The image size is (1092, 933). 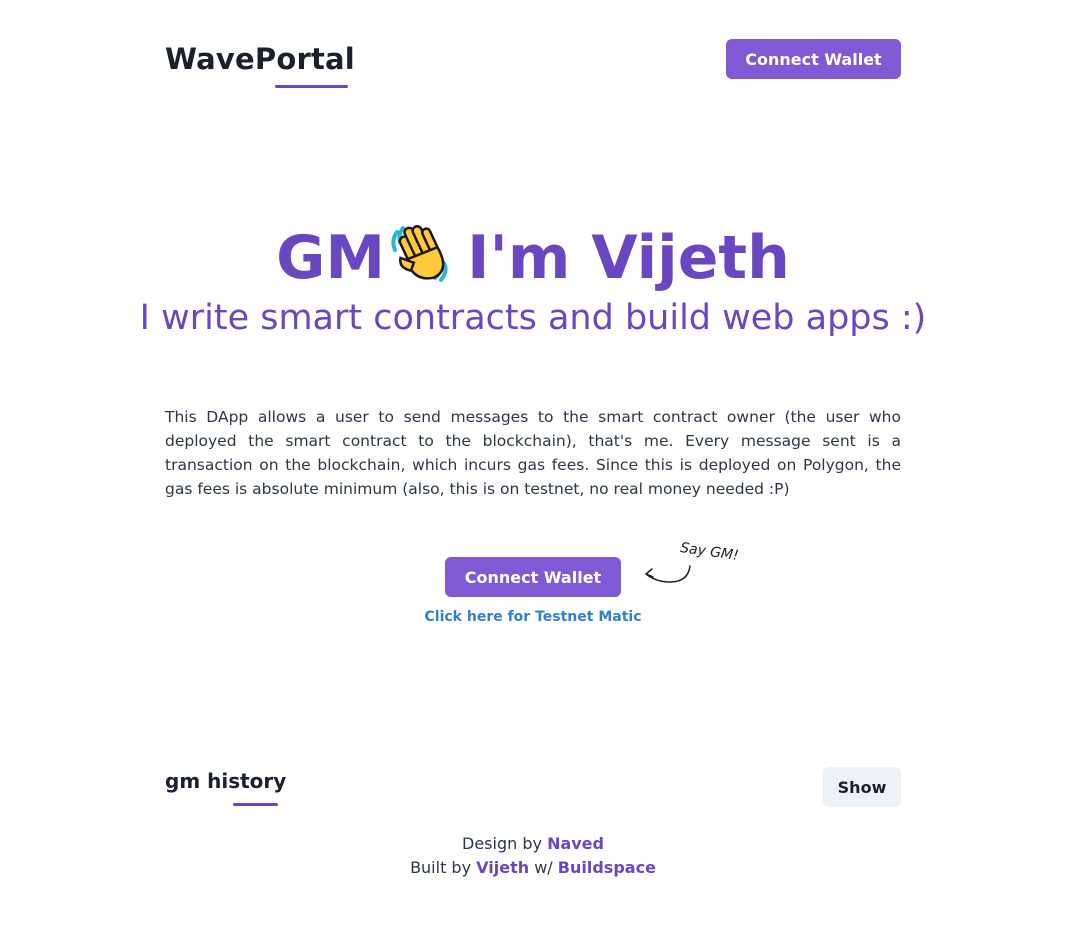 I want to click on header-connect-wallet-button: Connect Wallet, so click(x=813, y=59).